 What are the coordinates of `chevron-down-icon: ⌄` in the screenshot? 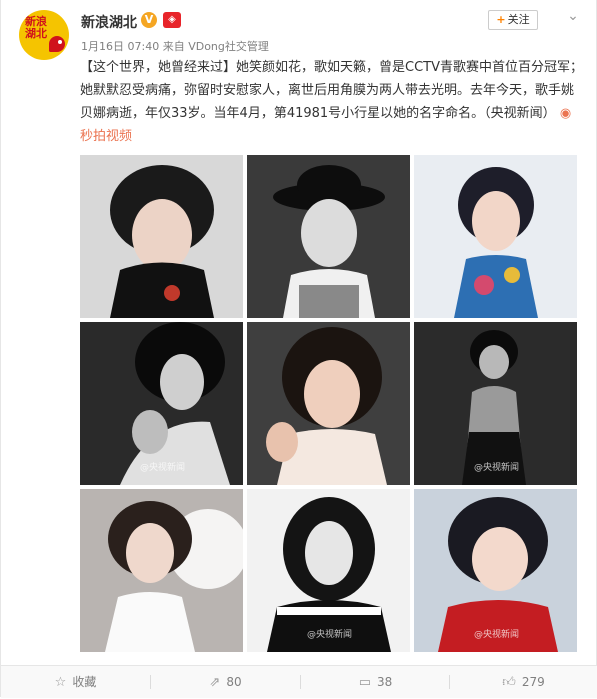 It's located at (573, 16).